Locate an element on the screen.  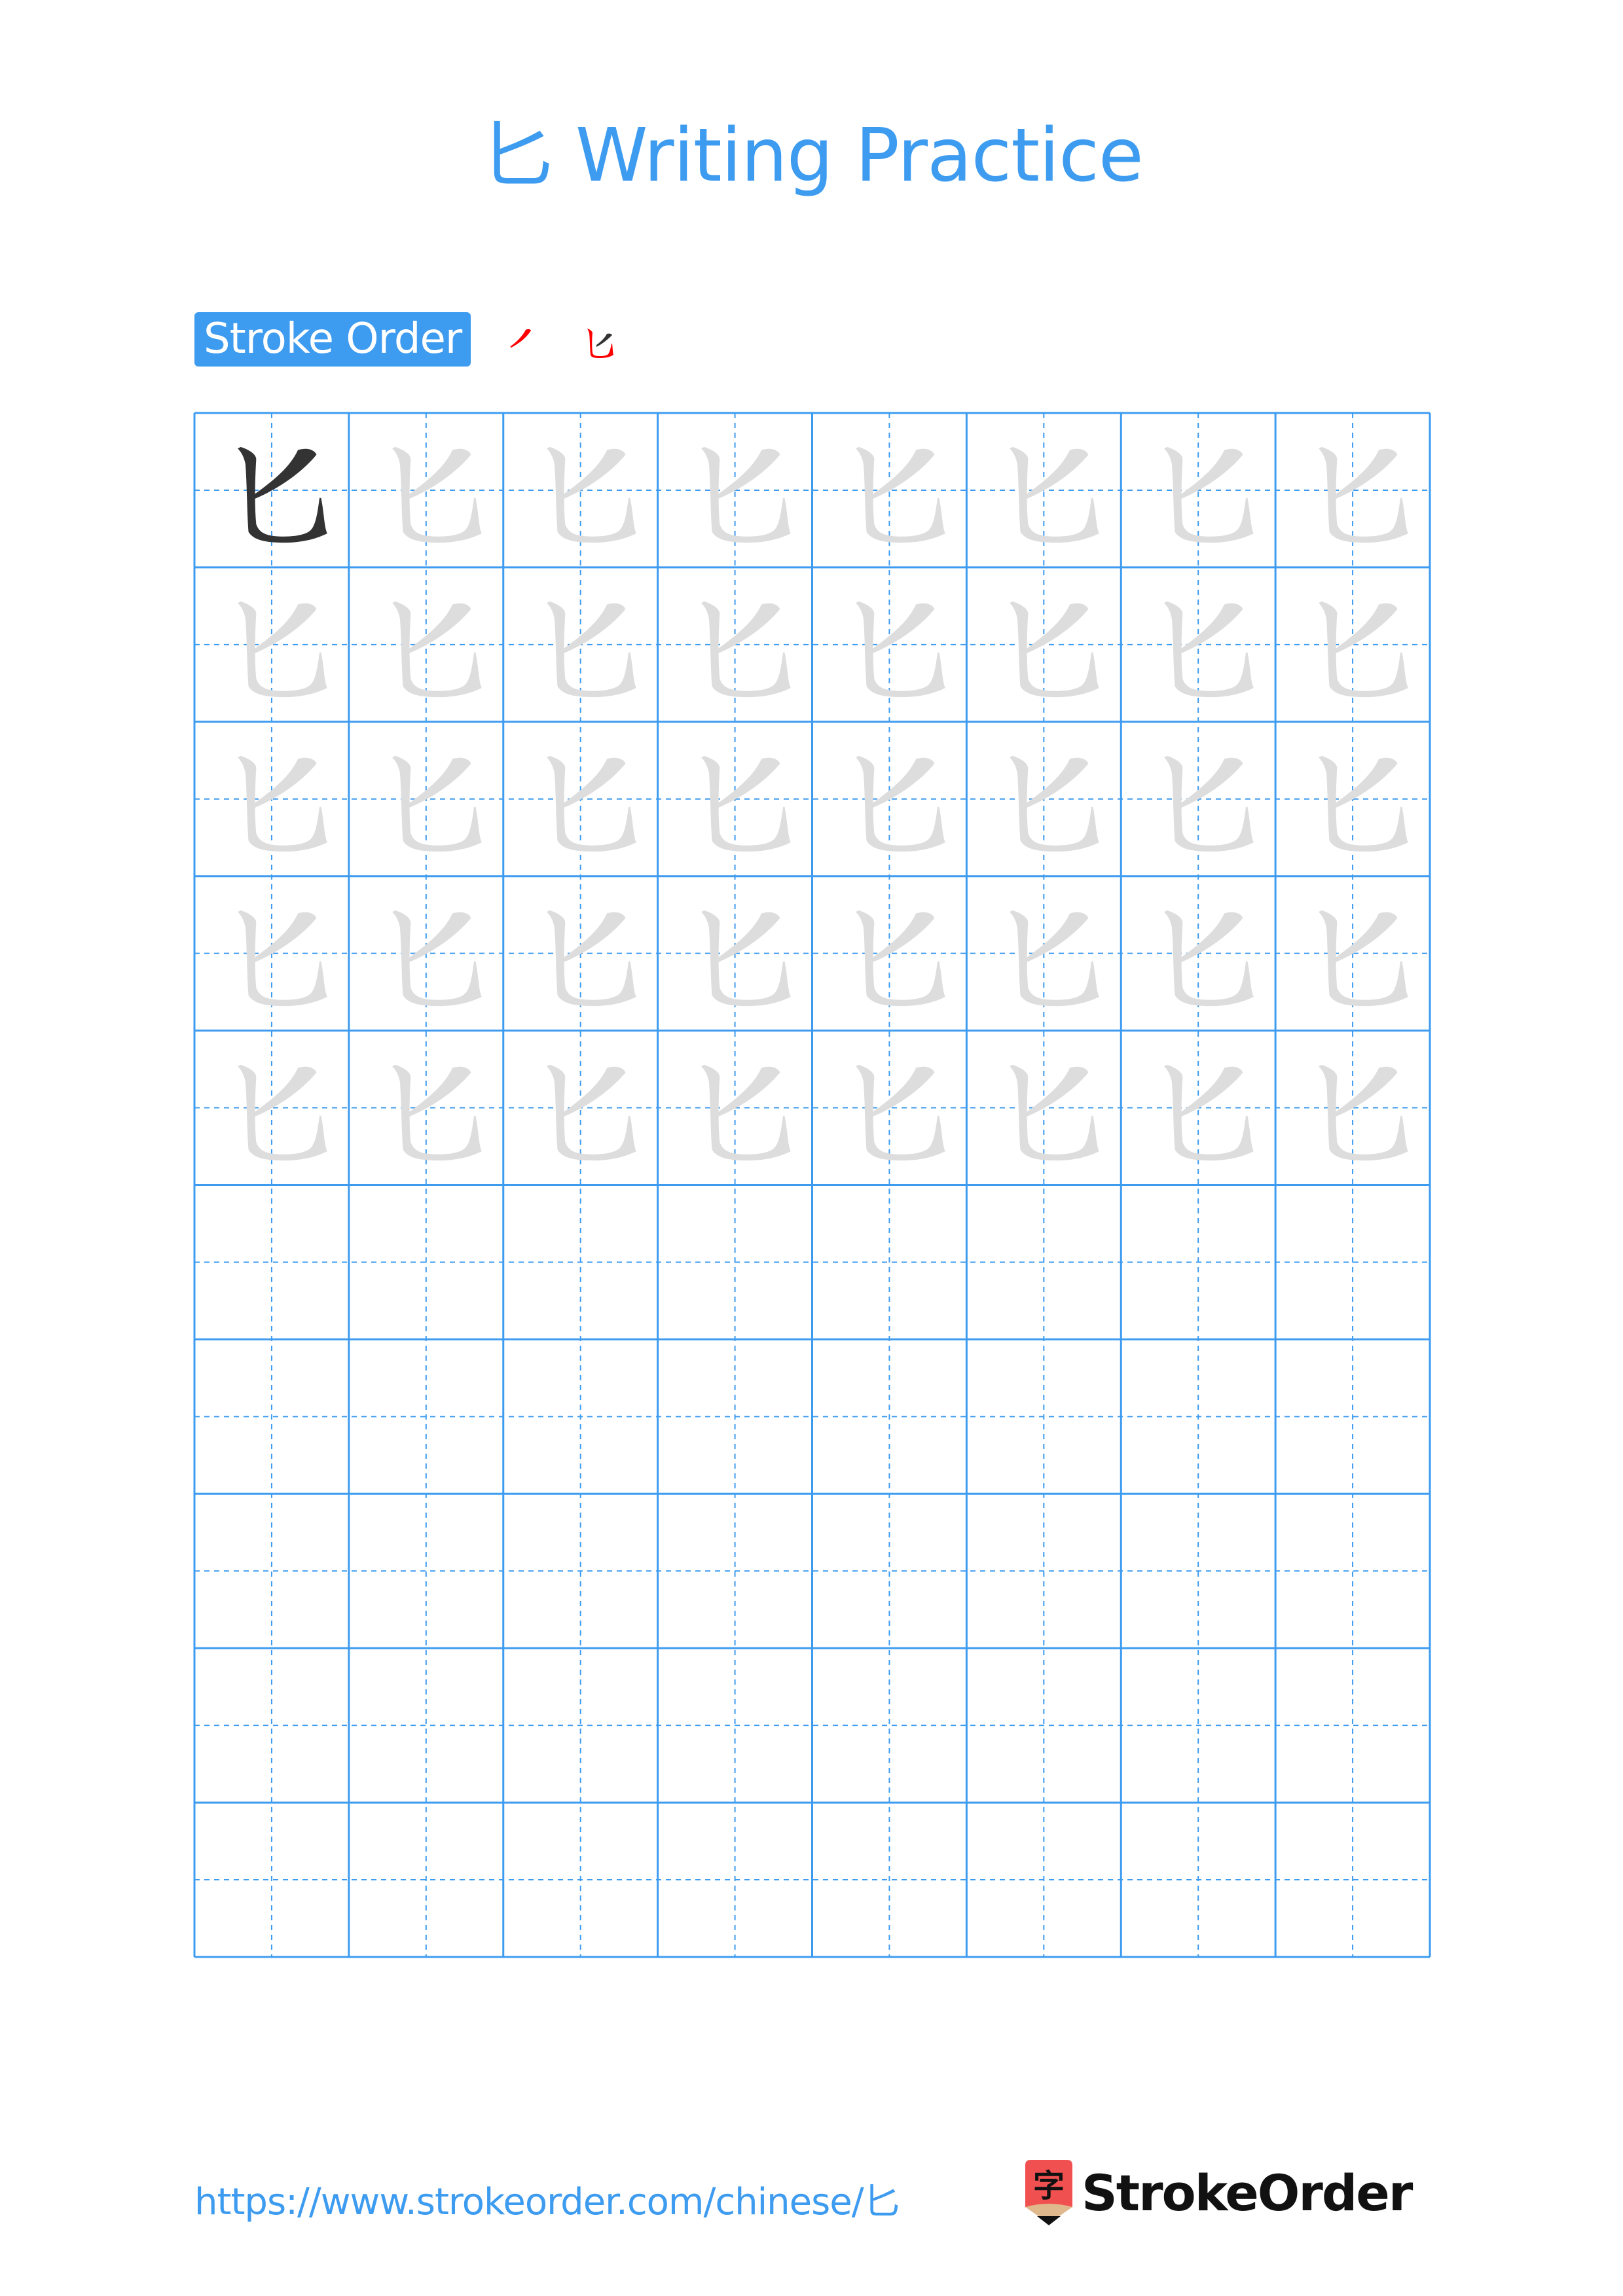
page-title: 匕 Writing Practice is located at coordinates (812, 155).